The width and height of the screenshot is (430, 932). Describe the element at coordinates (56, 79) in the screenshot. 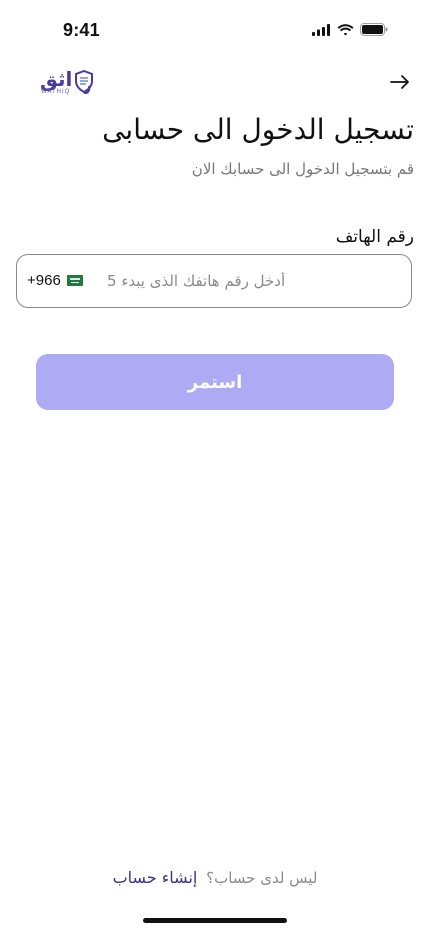

I see `logo-text: اثق` at that location.